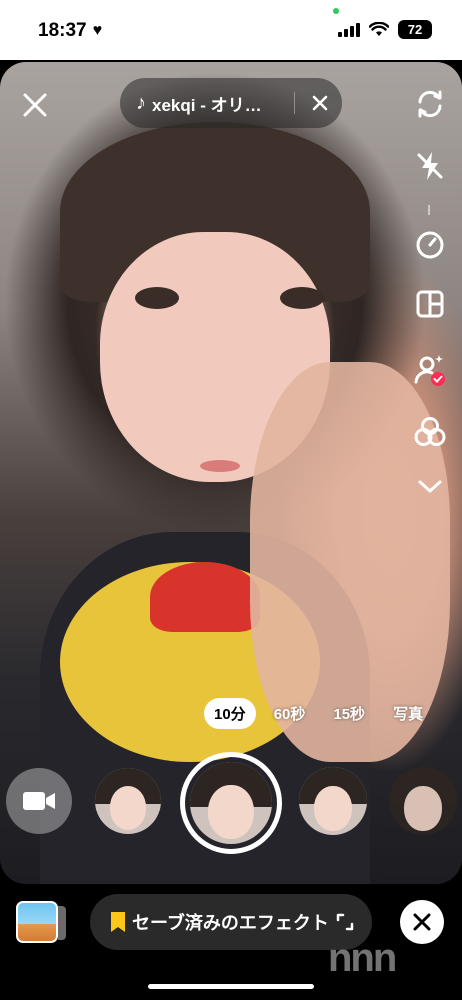 The height and width of the screenshot is (1000, 462). Describe the element at coordinates (62, 30) in the screenshot. I see `time-text: 18:37` at that location.